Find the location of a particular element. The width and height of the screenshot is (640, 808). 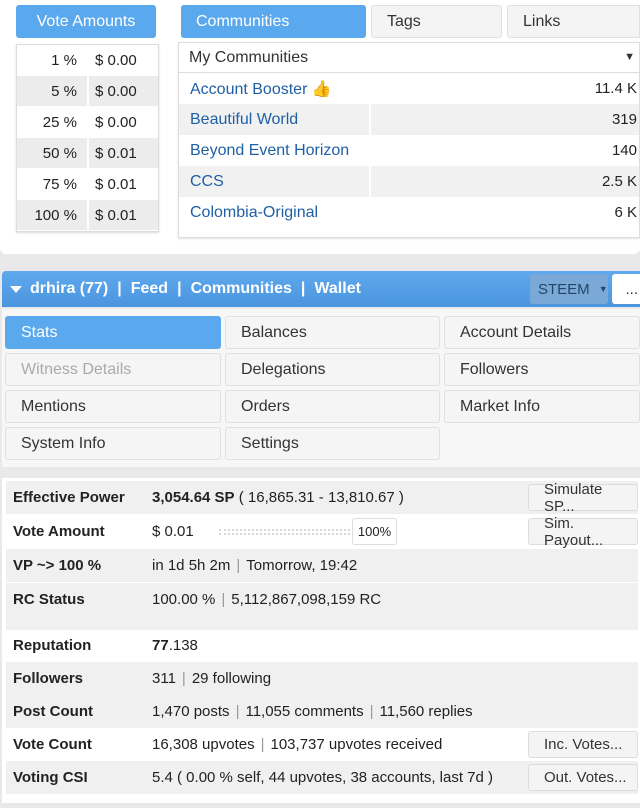

communities-link: Communities is located at coordinates (241, 289).